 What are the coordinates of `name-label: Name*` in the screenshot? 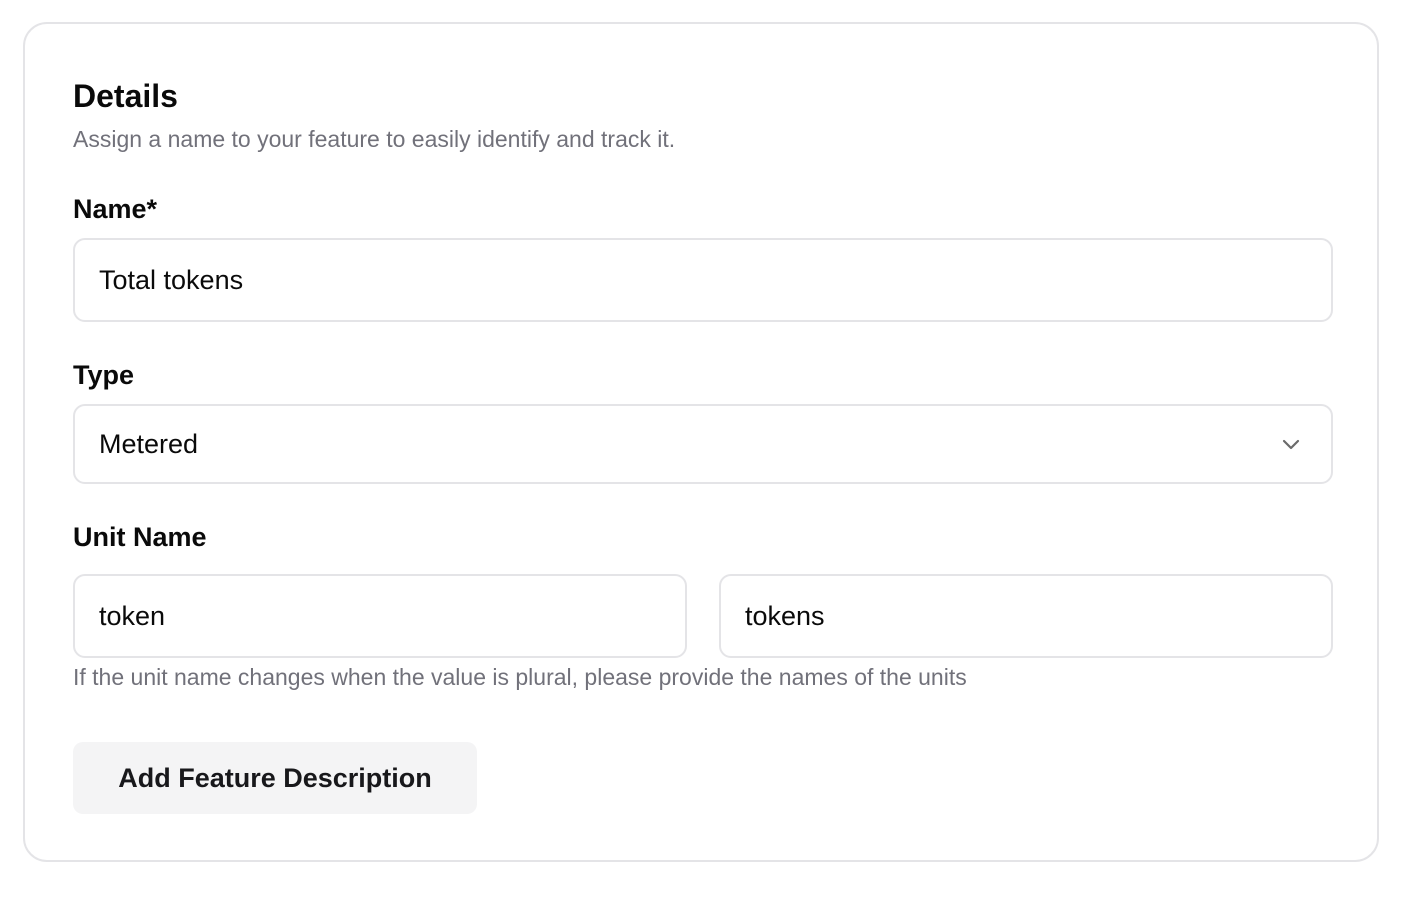 It's located at (115, 209).